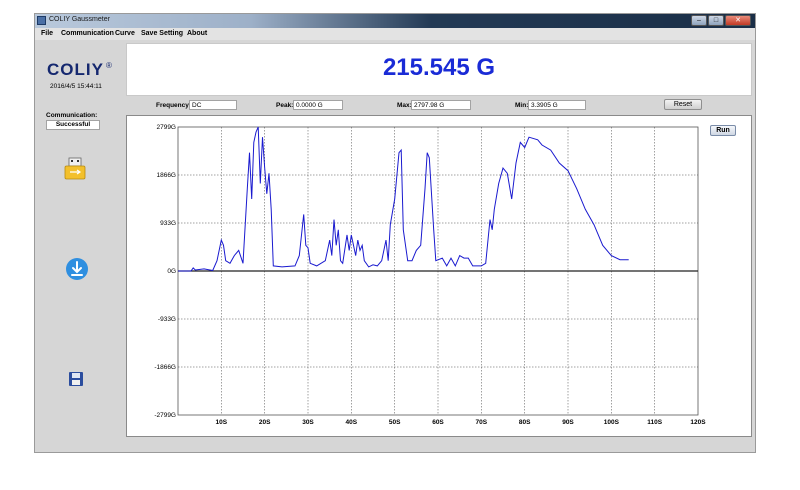  I want to click on x-tick-label: 40S, so click(352, 422).